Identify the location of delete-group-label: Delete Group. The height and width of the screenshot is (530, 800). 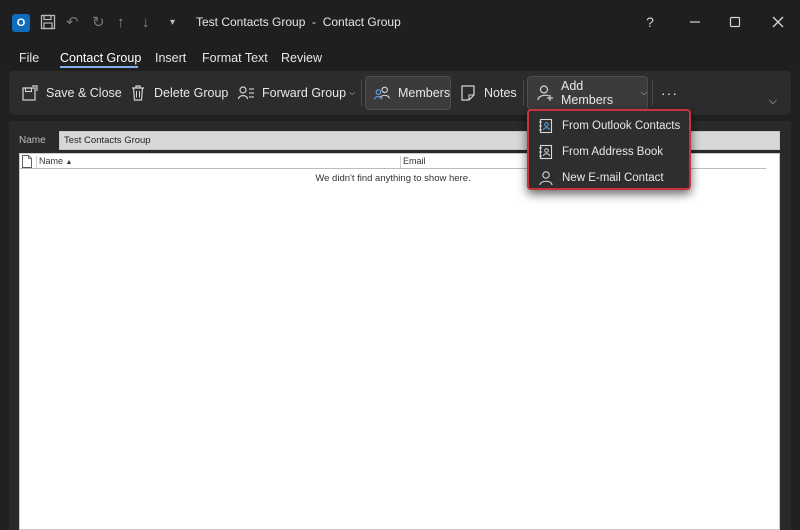
(191, 93).